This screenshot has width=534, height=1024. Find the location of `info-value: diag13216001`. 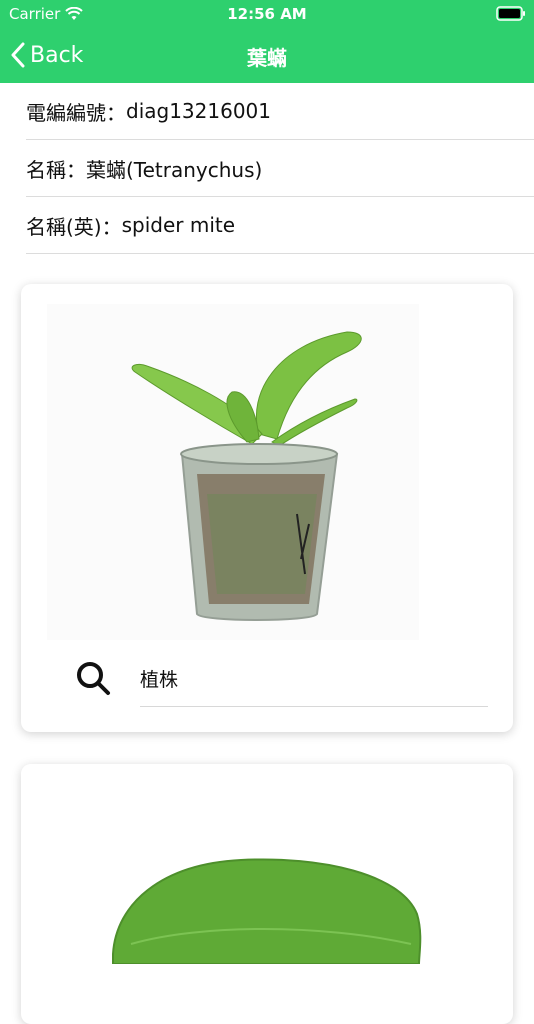

info-value: diag13216001 is located at coordinates (198, 111).